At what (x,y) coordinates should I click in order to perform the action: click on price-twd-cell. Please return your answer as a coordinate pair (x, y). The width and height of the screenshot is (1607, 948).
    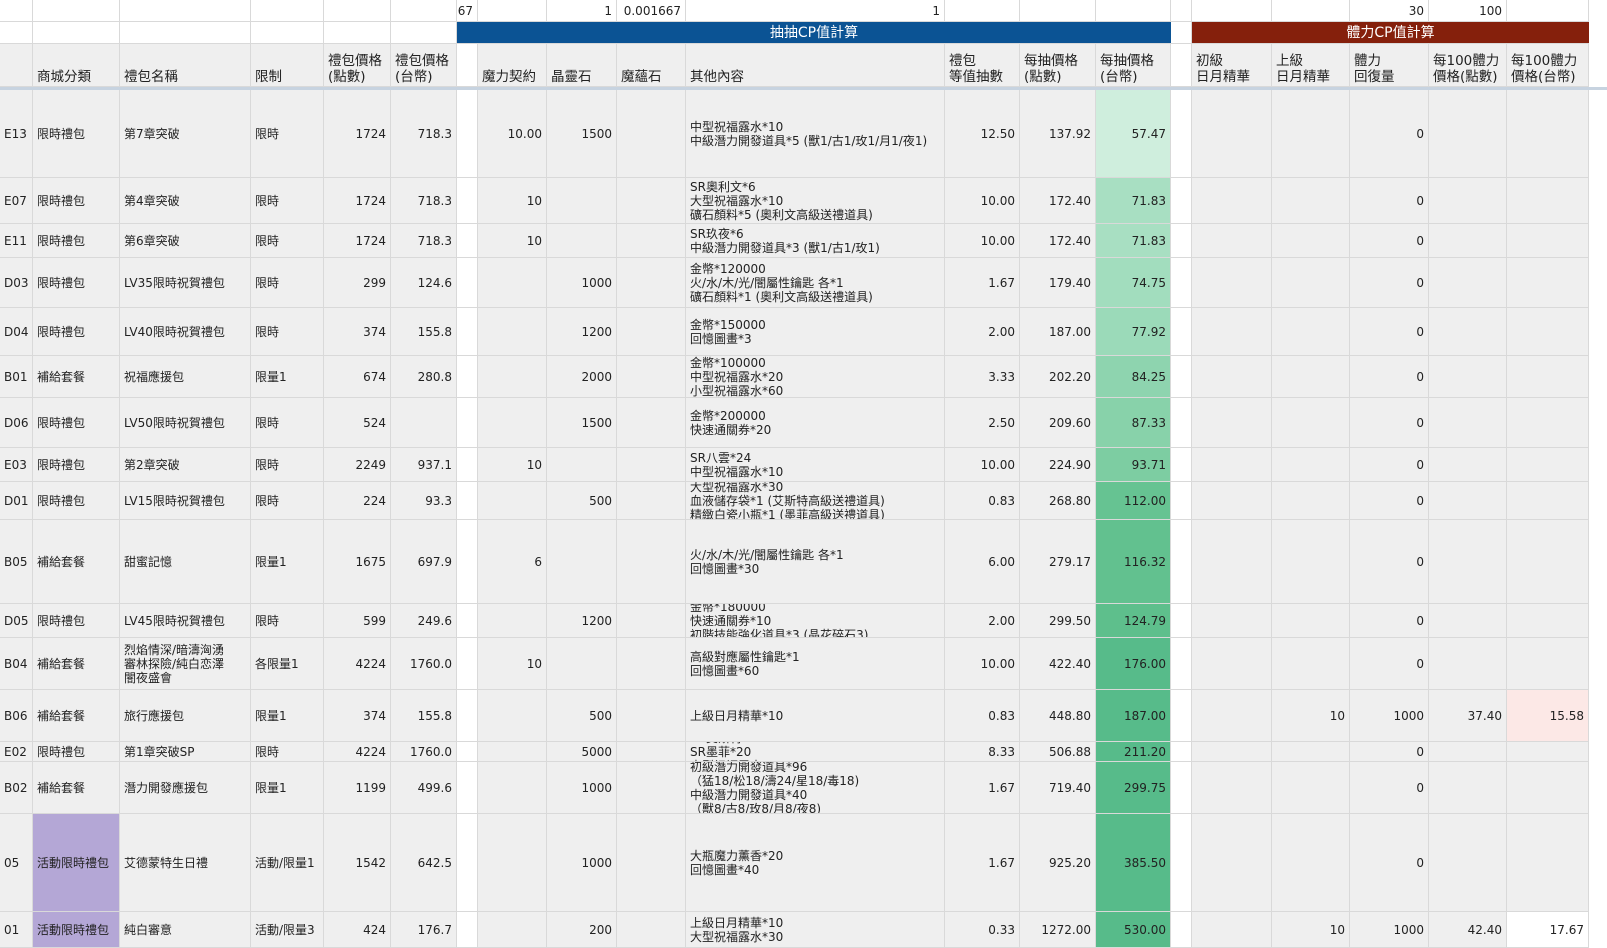
    Looking at the image, I should click on (424, 423).